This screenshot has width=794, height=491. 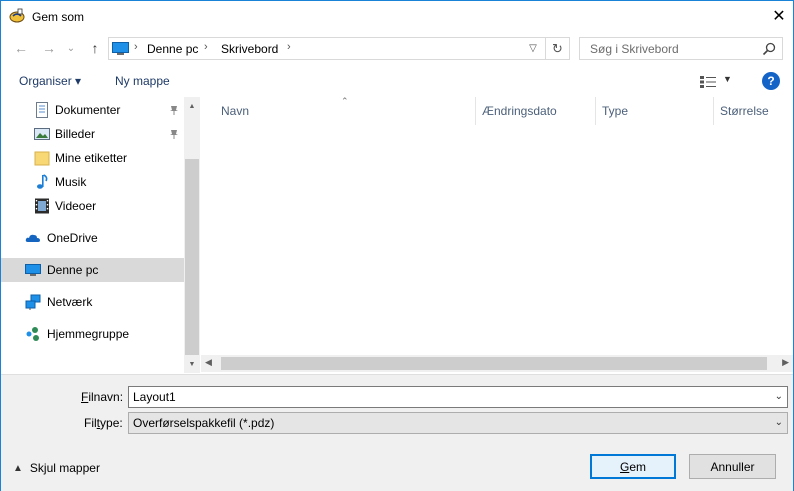 I want to click on cancel-button-label: Annuller, so click(x=732, y=466).